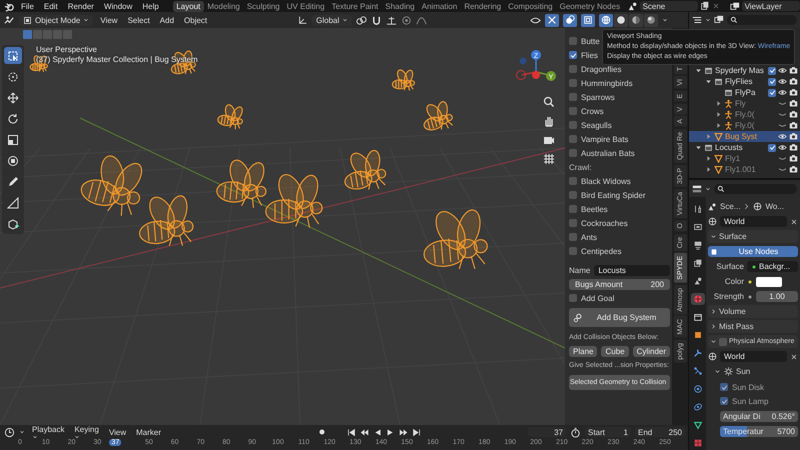  What do you see at coordinates (167, 20) in the screenshot?
I see `header-menu: Add` at bounding box center [167, 20].